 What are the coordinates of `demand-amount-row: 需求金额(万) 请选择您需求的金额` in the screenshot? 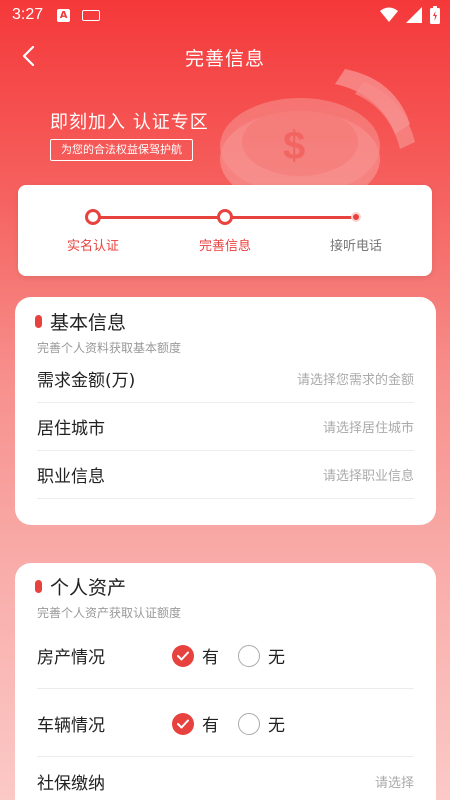 It's located at (225, 379).